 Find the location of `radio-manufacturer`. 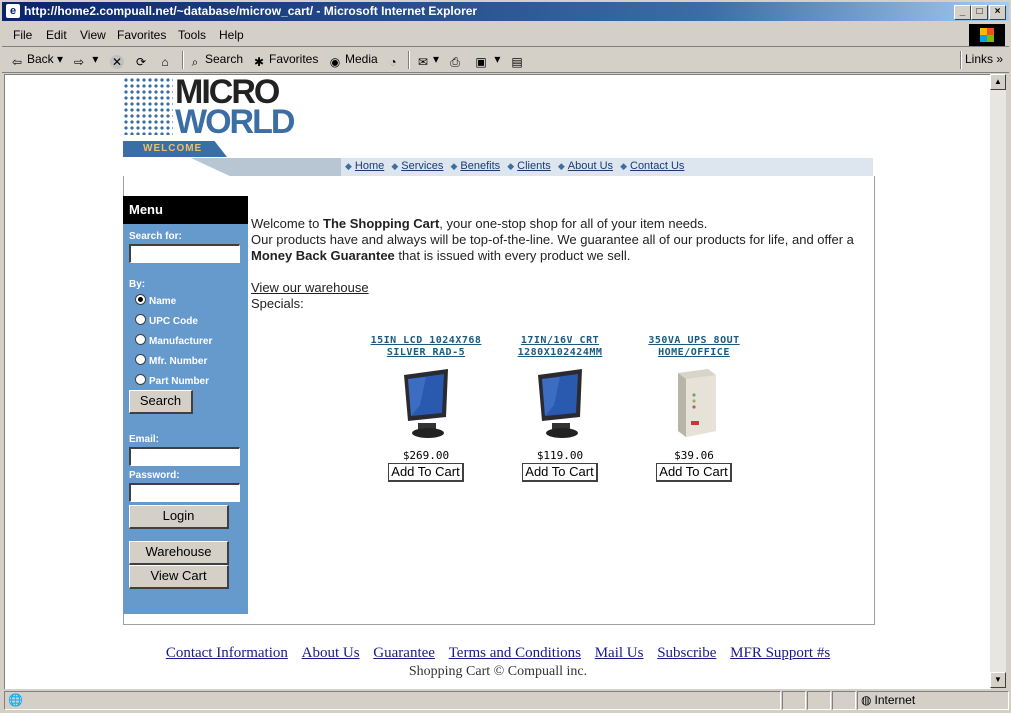

radio-manufacturer is located at coordinates (140, 339).